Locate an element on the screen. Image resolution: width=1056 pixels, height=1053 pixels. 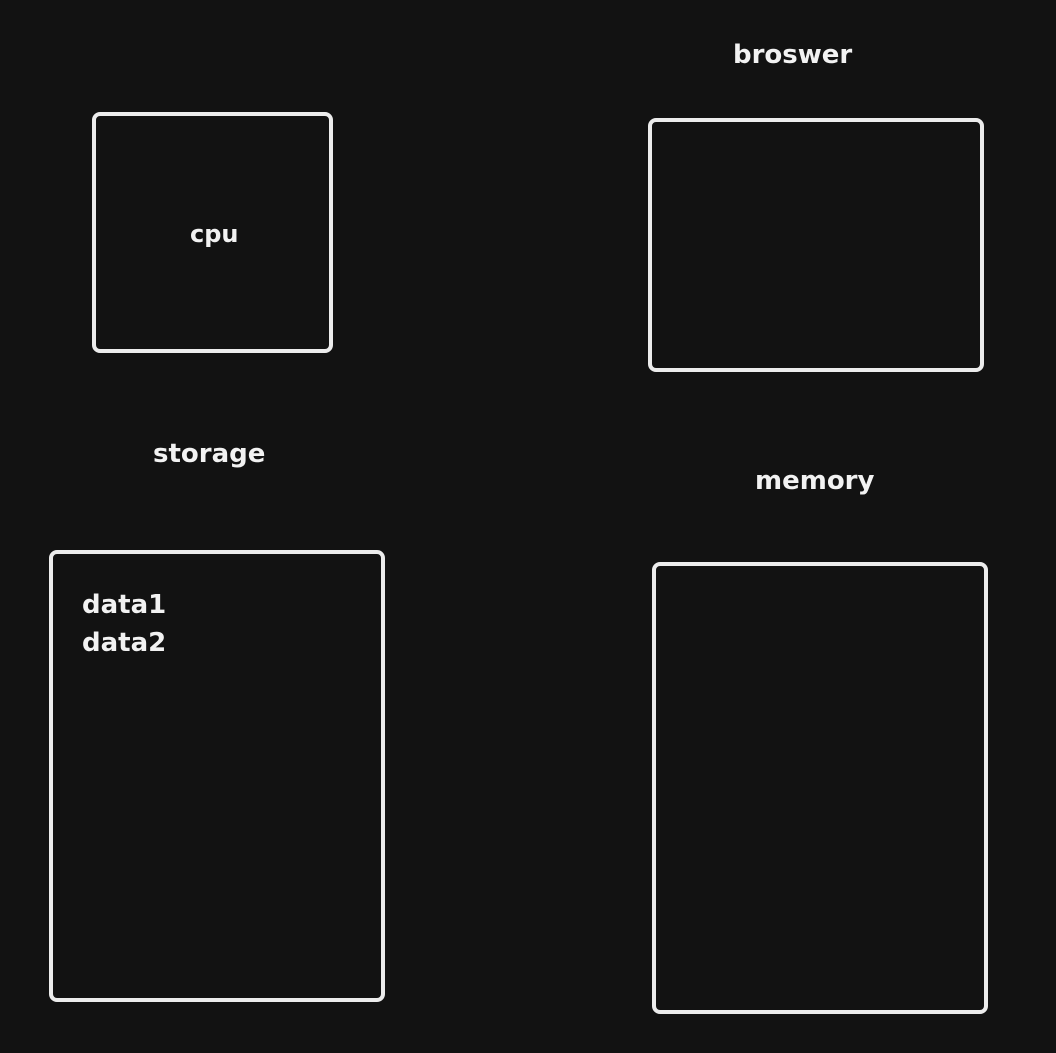
browser-box is located at coordinates (816, 245).